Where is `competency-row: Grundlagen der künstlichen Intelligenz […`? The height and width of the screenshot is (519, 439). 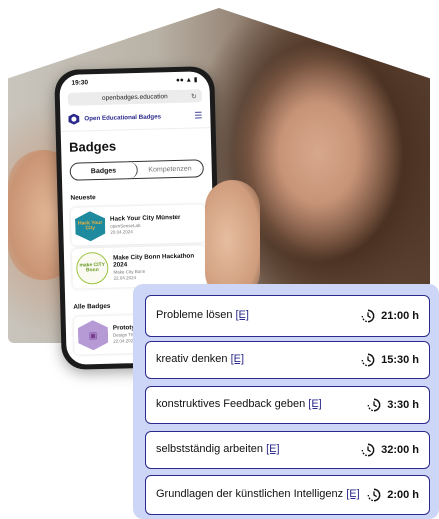
competency-row: Grundlagen der künstlichen Intelligenz [… is located at coordinates (287, 495).